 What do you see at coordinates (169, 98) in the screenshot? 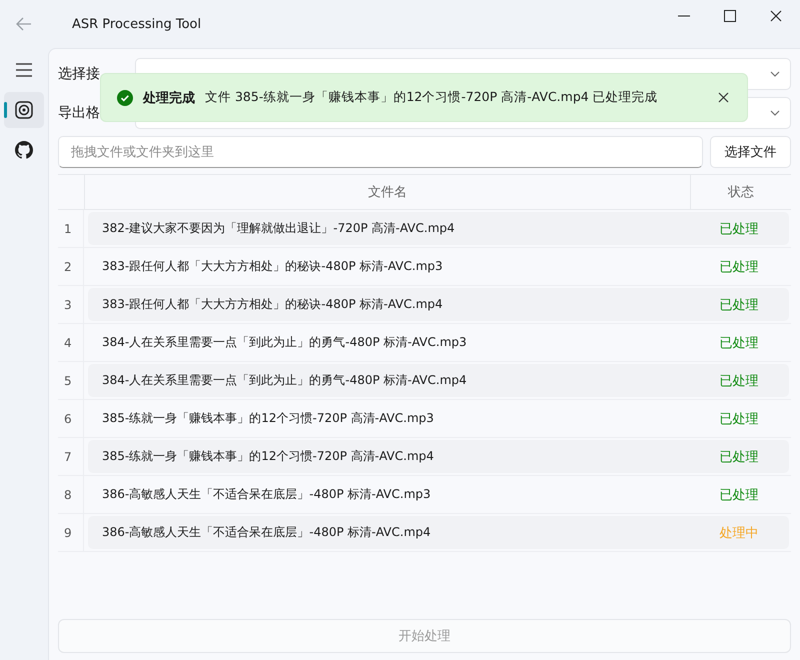
I see `toast-title: 处理完成` at bounding box center [169, 98].